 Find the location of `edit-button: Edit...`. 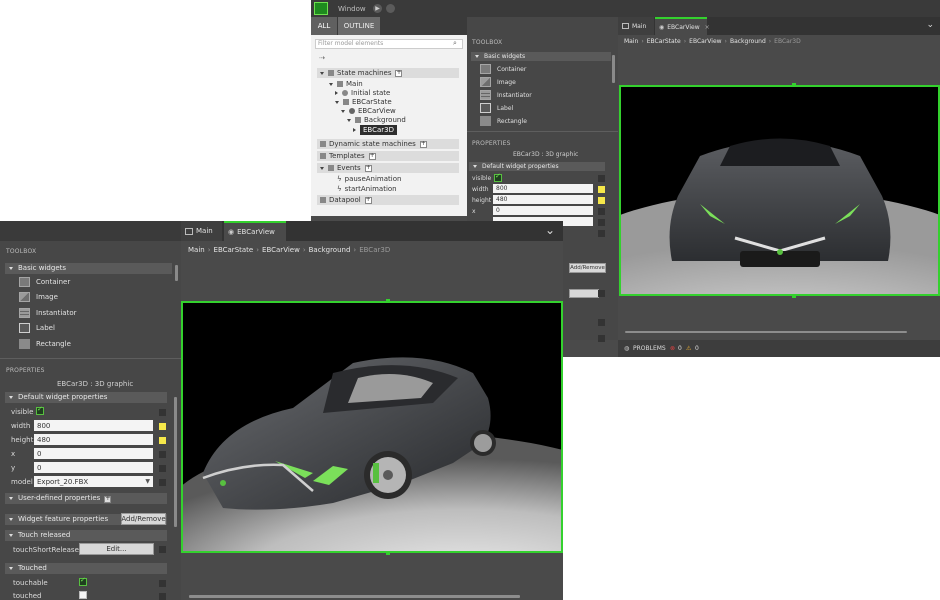

edit-button: Edit... is located at coordinates (116, 549).